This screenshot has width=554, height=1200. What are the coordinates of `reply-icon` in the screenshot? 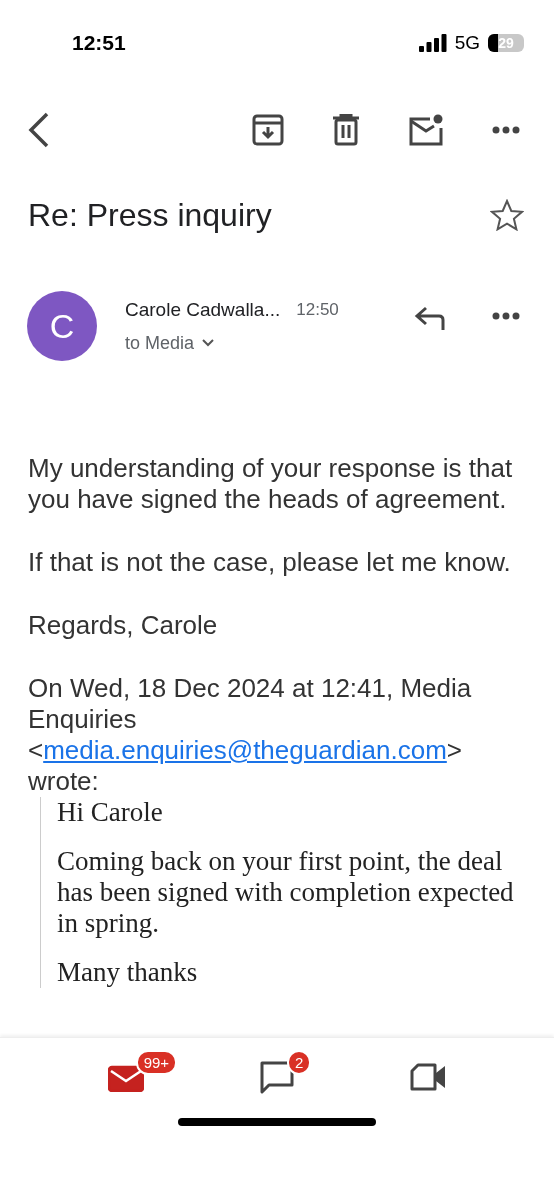 It's located at (430, 319).